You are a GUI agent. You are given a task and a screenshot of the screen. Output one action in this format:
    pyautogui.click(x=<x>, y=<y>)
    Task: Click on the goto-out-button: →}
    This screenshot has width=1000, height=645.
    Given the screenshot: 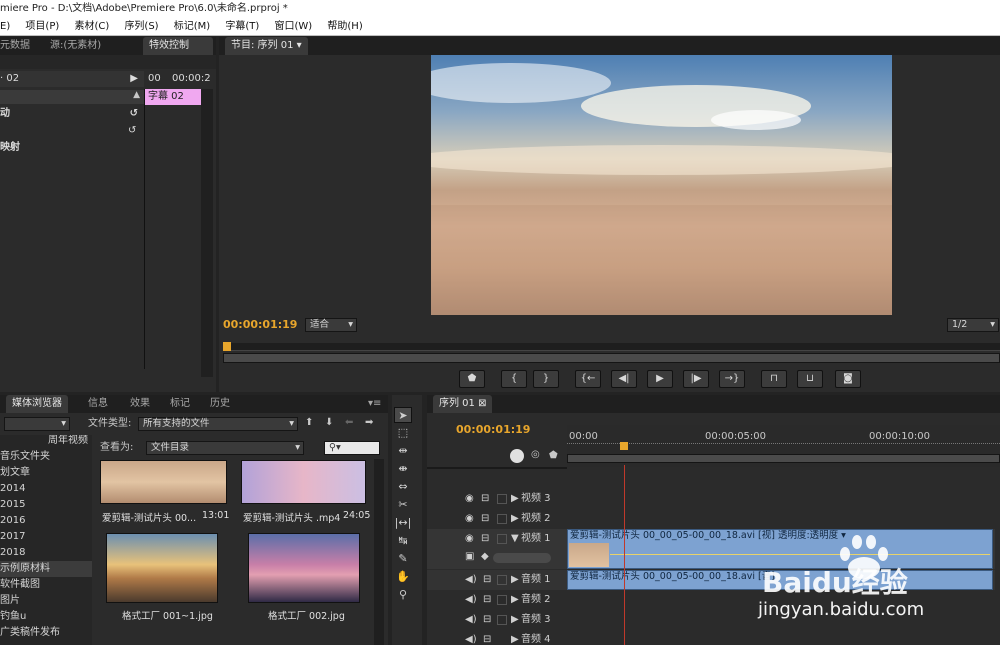 What is the action you would take?
    pyautogui.click(x=732, y=379)
    